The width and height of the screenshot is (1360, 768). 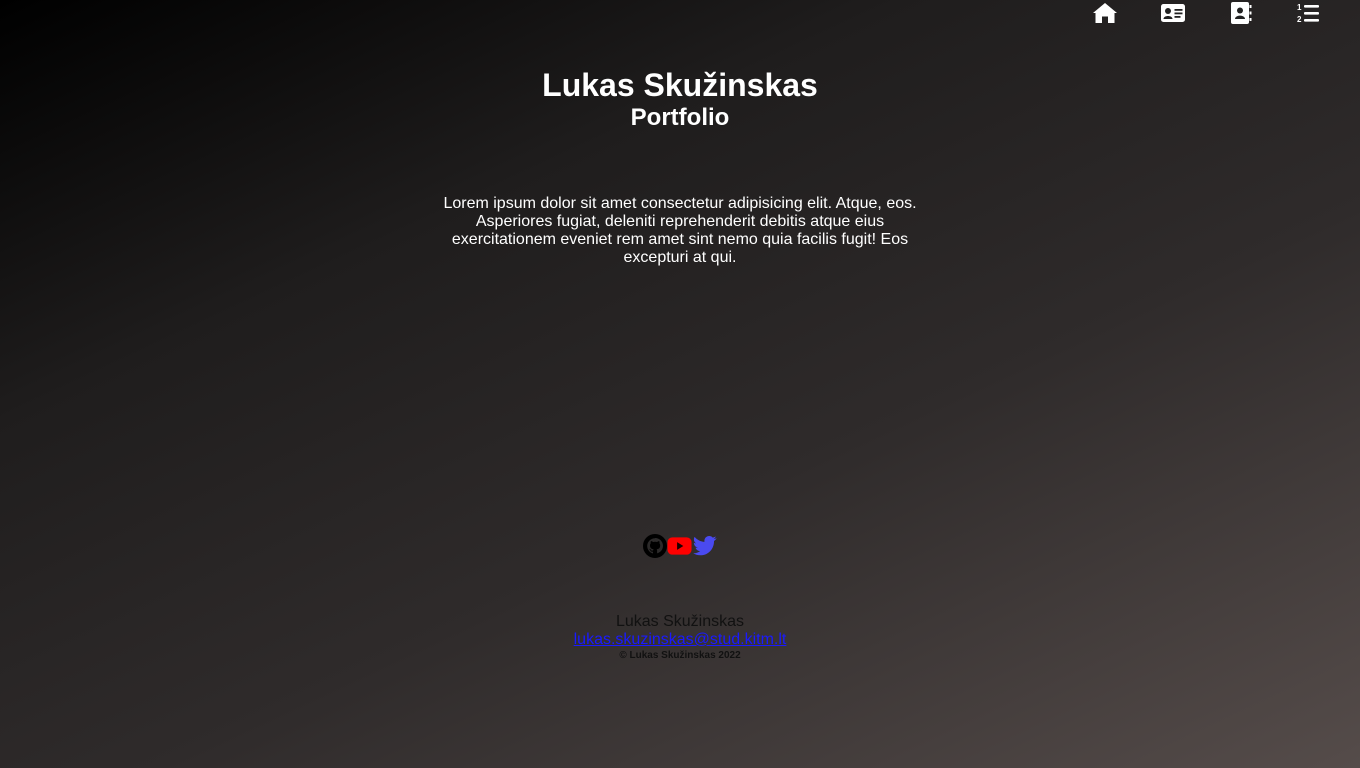 I want to click on home-icon, so click(x=1105, y=13).